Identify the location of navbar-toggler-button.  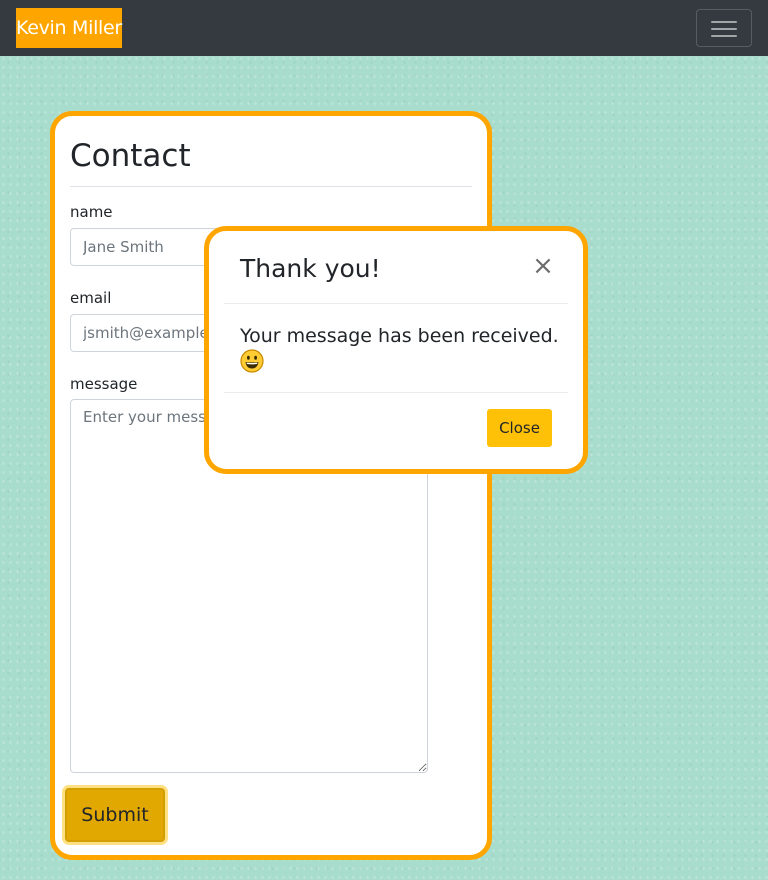
(724, 28).